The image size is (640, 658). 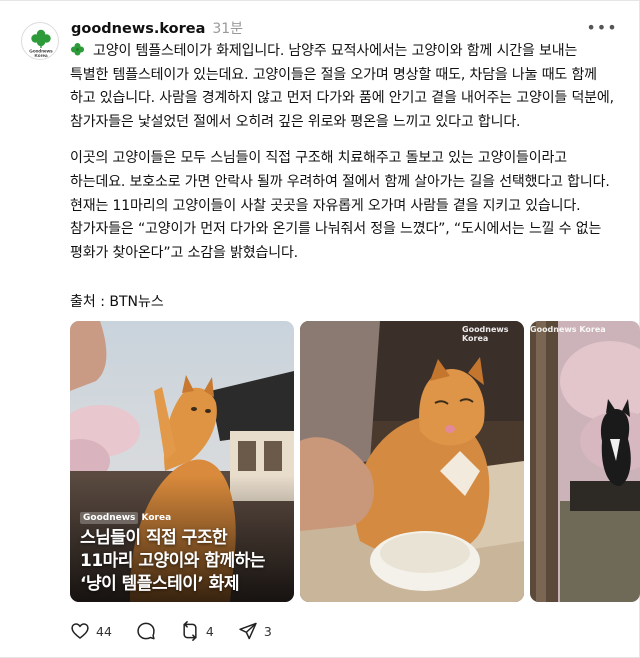 I want to click on image-caption: 스님들이 직접 구조한 11마리 고양이와 함께하는 ‘냥이 템플스테이’ 화제, so click(x=185, y=561).